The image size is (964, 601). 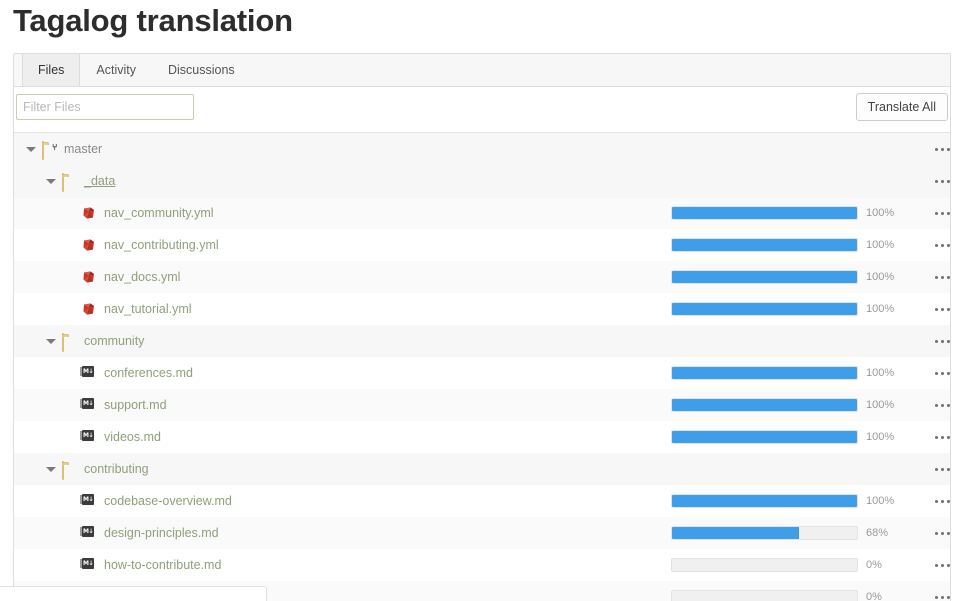 I want to click on files-toolbar: Translate All, so click(x=482, y=110).